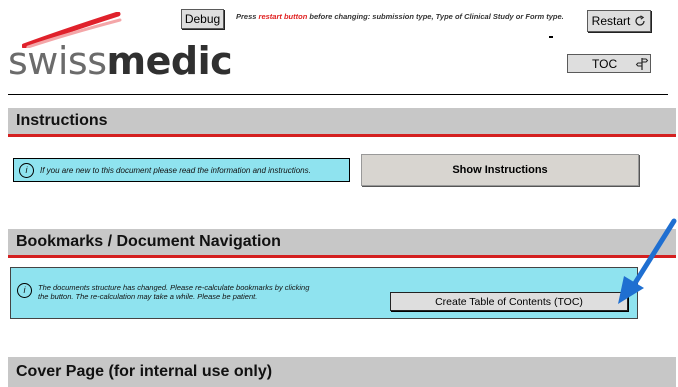 Image resolution: width=678 pixels, height=387 pixels. I want to click on section-title: Bookmarks / Document Navigation, so click(148, 241).